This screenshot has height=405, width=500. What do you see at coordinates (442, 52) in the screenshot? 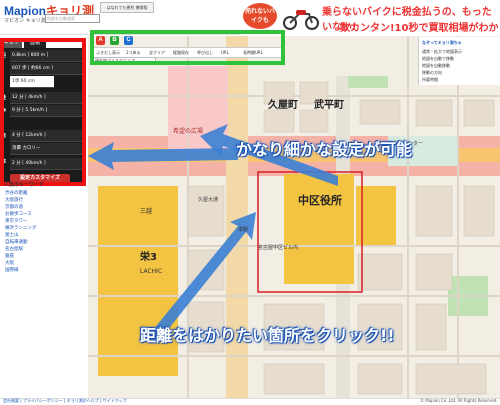
I see `right-panel-line: 通常・拡大で地図表示` at bounding box center [442, 52].